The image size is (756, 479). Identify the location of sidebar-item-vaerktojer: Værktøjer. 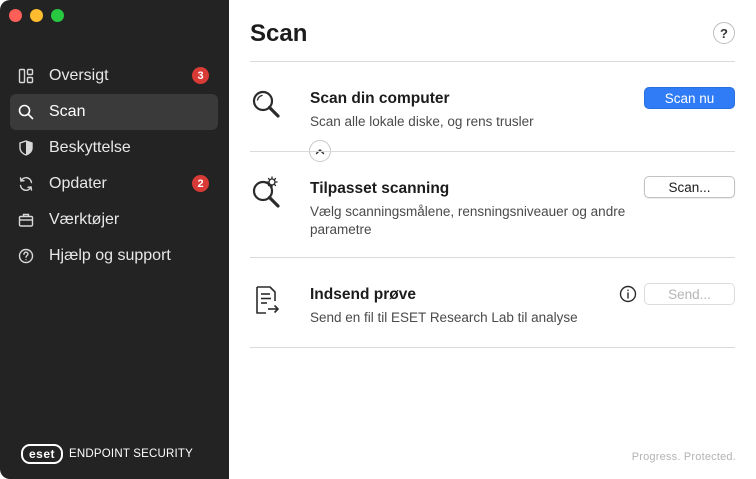
(114, 220).